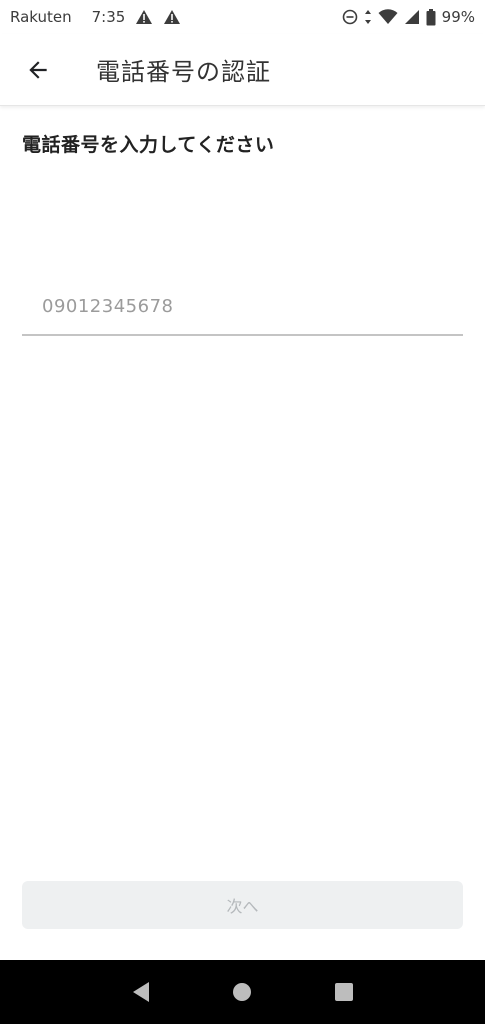  What do you see at coordinates (431, 16) in the screenshot?
I see `battery-icon` at bounding box center [431, 16].